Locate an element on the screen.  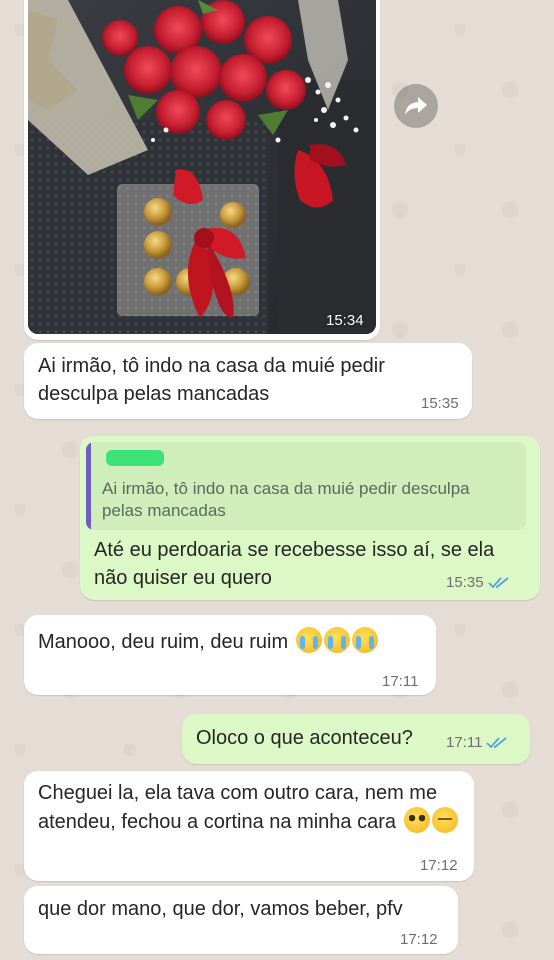
pleading-face-emoji is located at coordinates (416, 820).